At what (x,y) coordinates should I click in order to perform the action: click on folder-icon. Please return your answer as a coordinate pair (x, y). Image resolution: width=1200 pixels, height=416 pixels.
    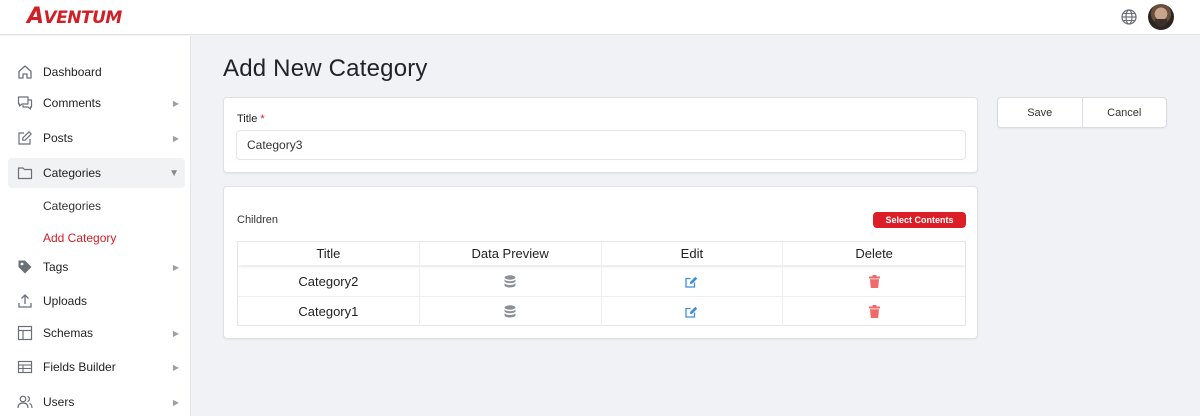
    Looking at the image, I should click on (25, 173).